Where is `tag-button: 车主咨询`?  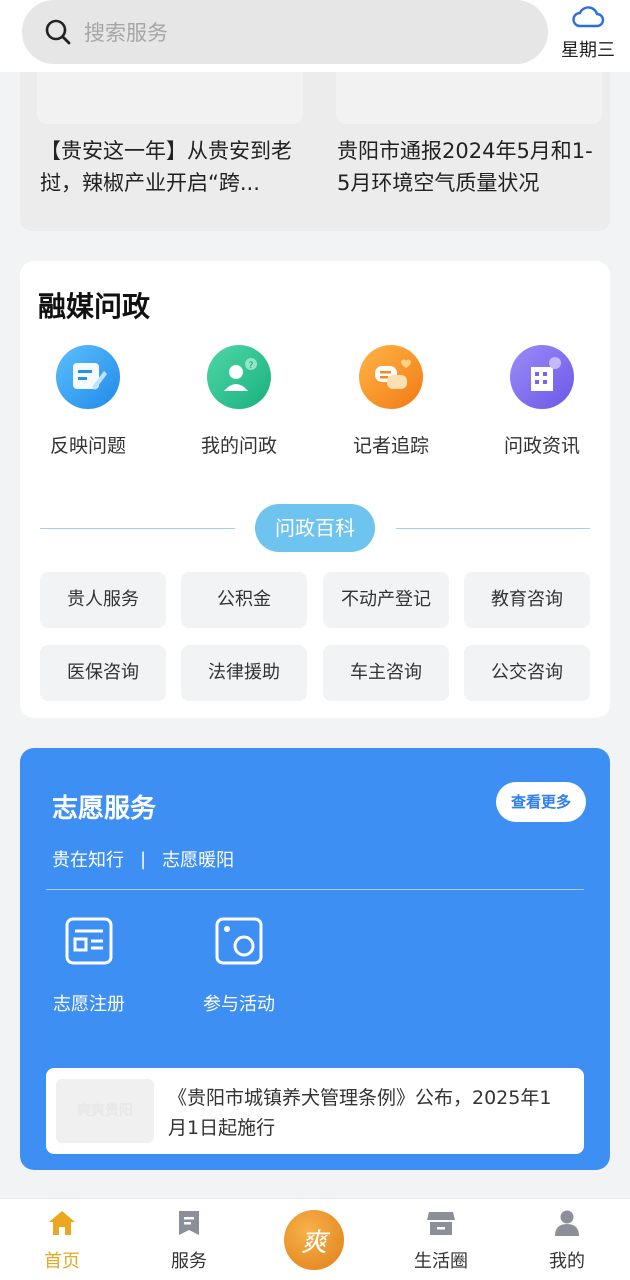 tag-button: 车主咨询 is located at coordinates (386, 673).